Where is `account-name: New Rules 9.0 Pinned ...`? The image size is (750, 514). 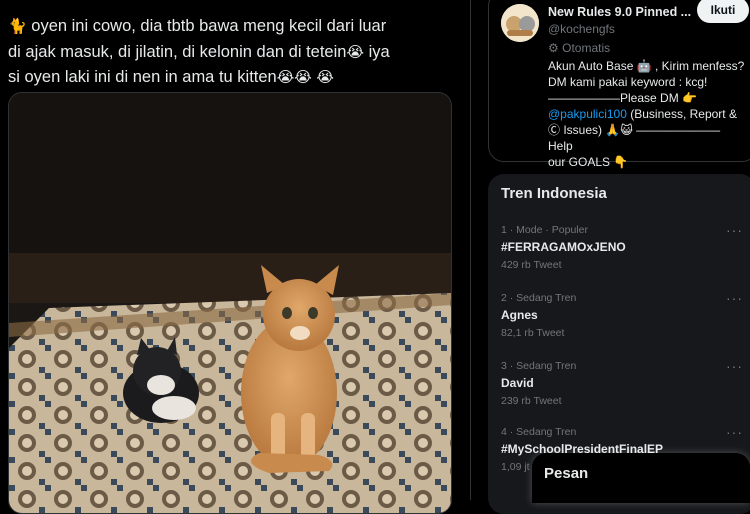
account-name: New Rules 9.0 Pinned ... is located at coordinates (619, 12).